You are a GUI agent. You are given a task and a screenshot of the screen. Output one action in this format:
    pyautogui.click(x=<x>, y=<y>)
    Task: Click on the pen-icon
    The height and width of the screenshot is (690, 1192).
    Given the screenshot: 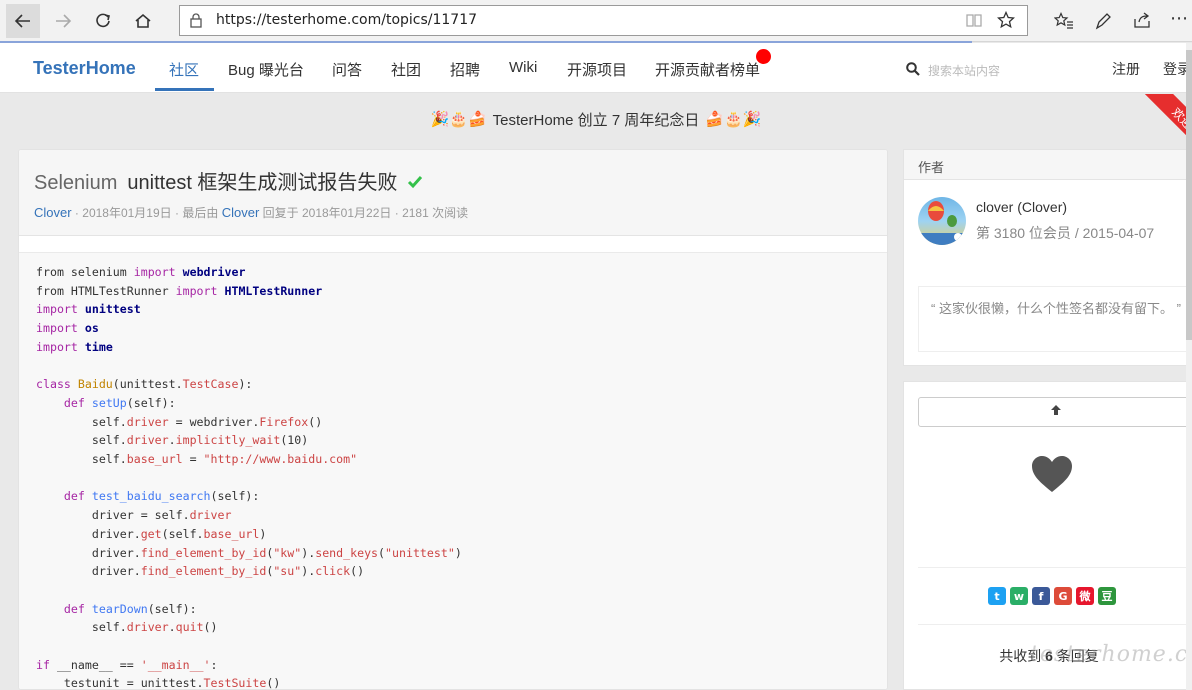 What is the action you would take?
    pyautogui.click(x=1103, y=23)
    